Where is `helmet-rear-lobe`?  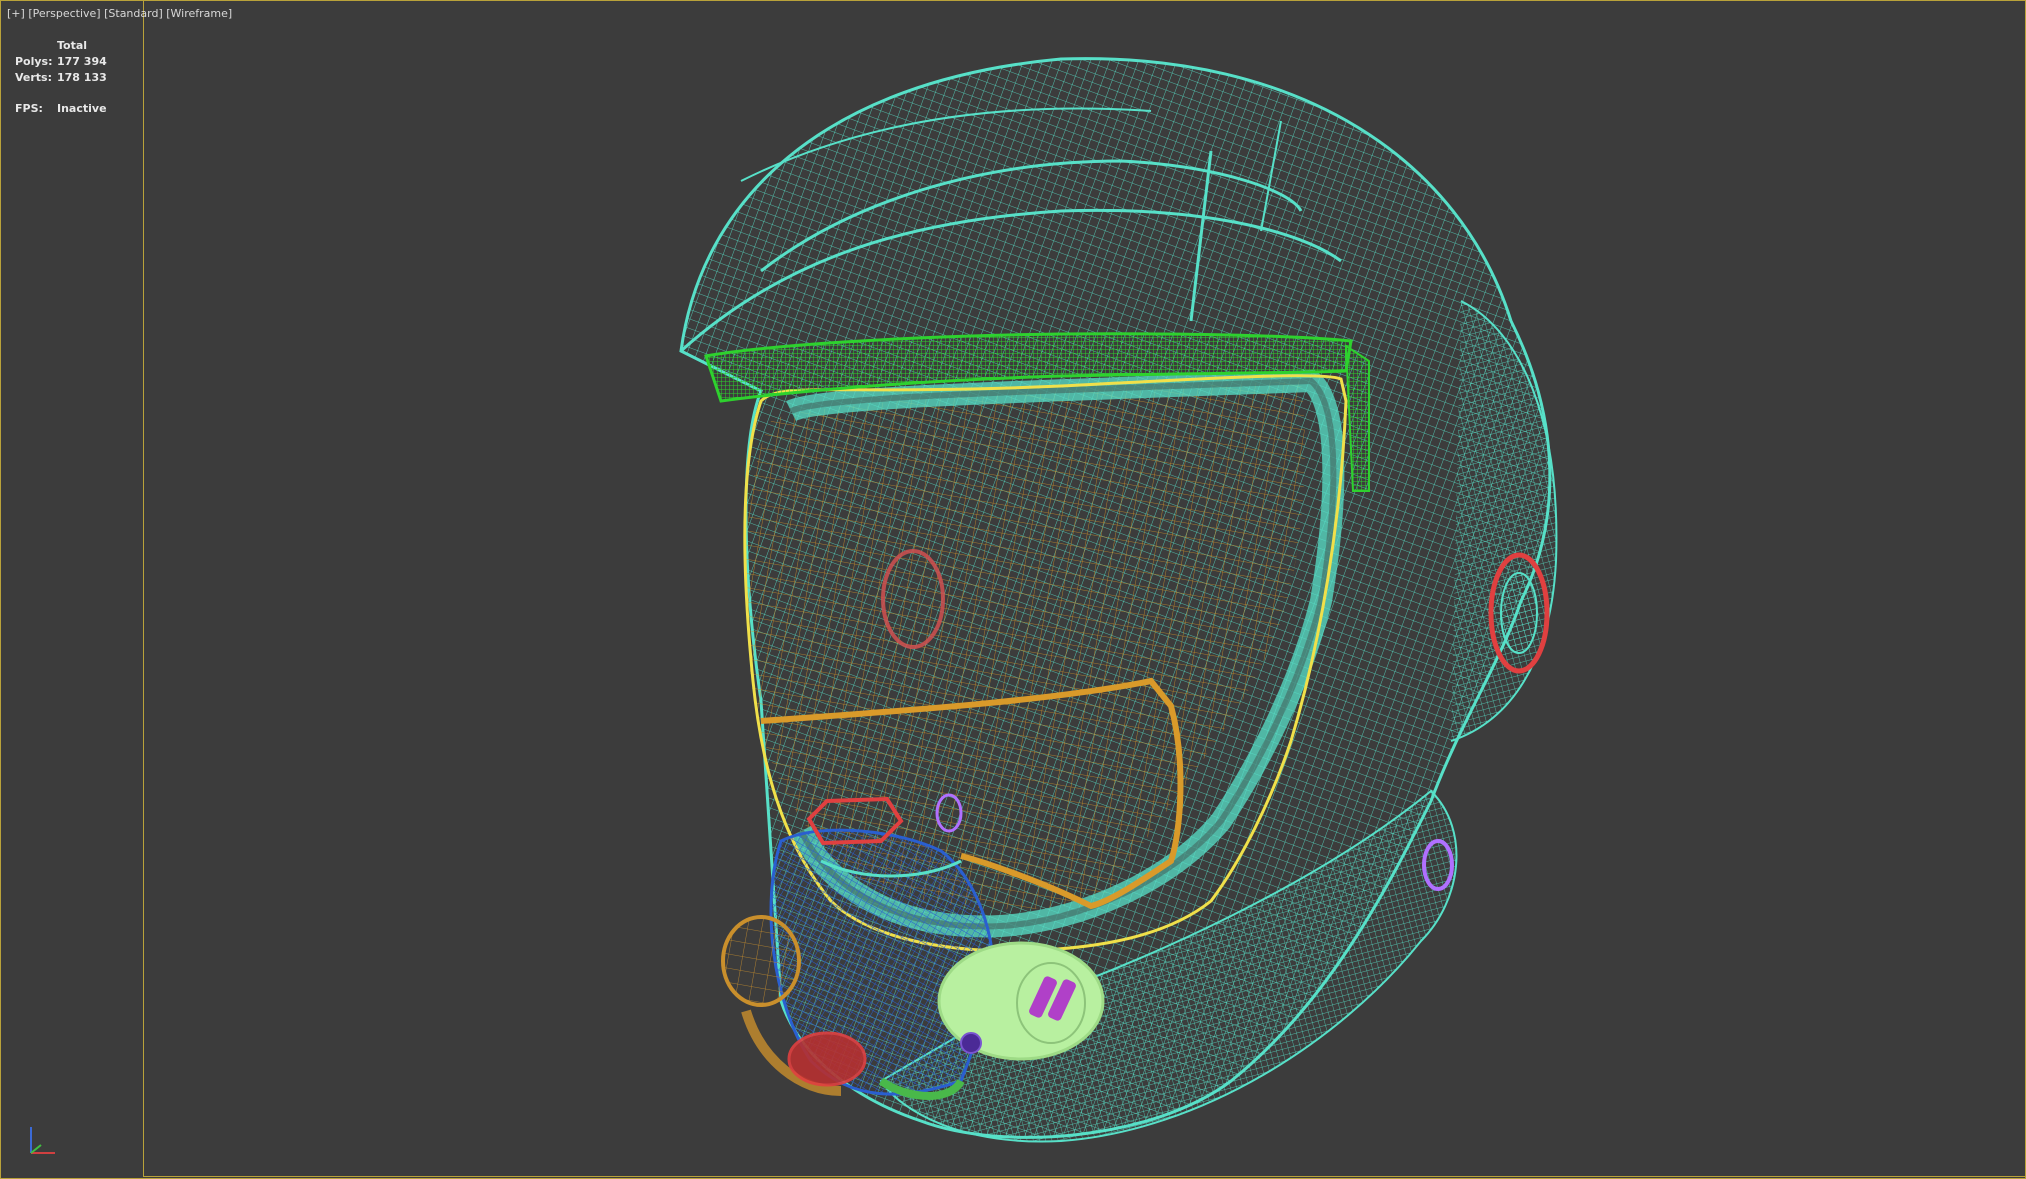 helmet-rear-lobe is located at coordinates (1504, 521).